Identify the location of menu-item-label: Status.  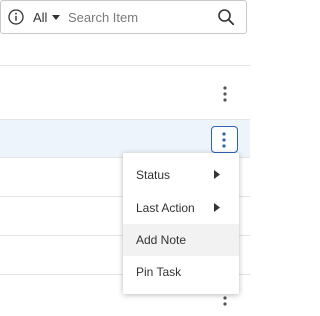
(153, 175).